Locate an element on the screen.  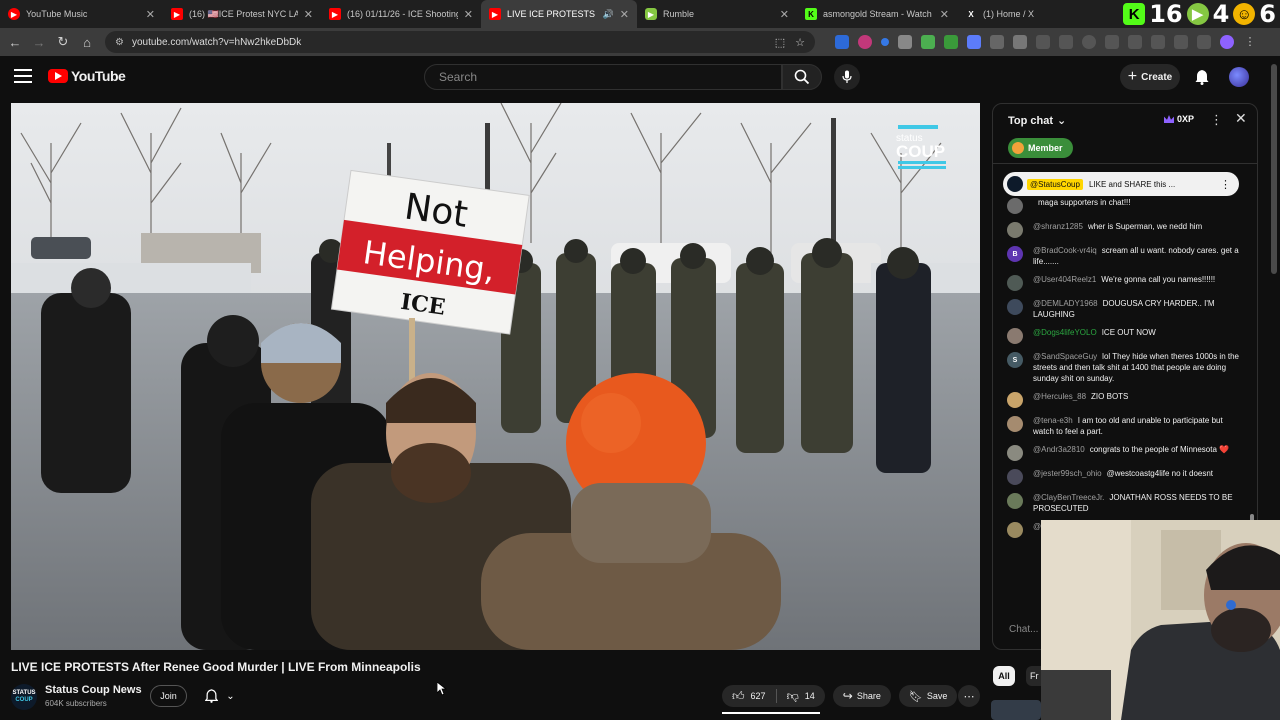
chat-author: @DEMLADY1968 is located at coordinates (1065, 303).